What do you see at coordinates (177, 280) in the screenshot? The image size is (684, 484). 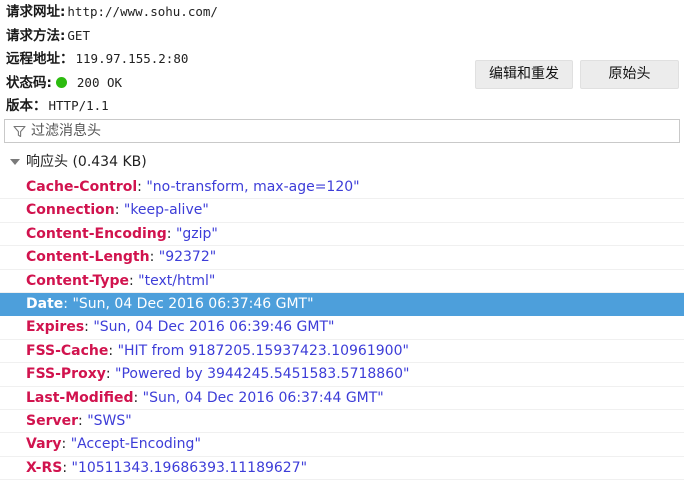 I see `header-value: "text/html"` at bounding box center [177, 280].